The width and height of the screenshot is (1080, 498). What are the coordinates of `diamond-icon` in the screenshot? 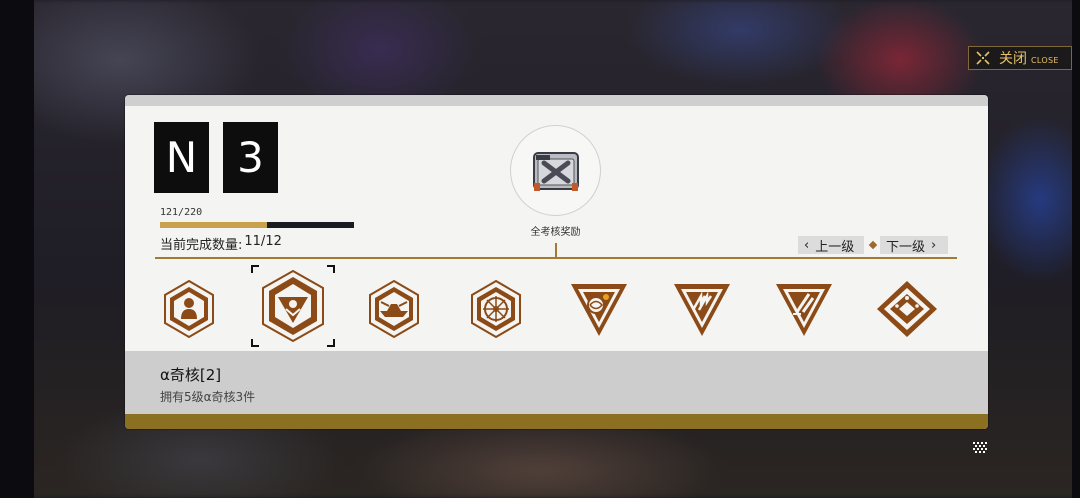 It's located at (907, 309).